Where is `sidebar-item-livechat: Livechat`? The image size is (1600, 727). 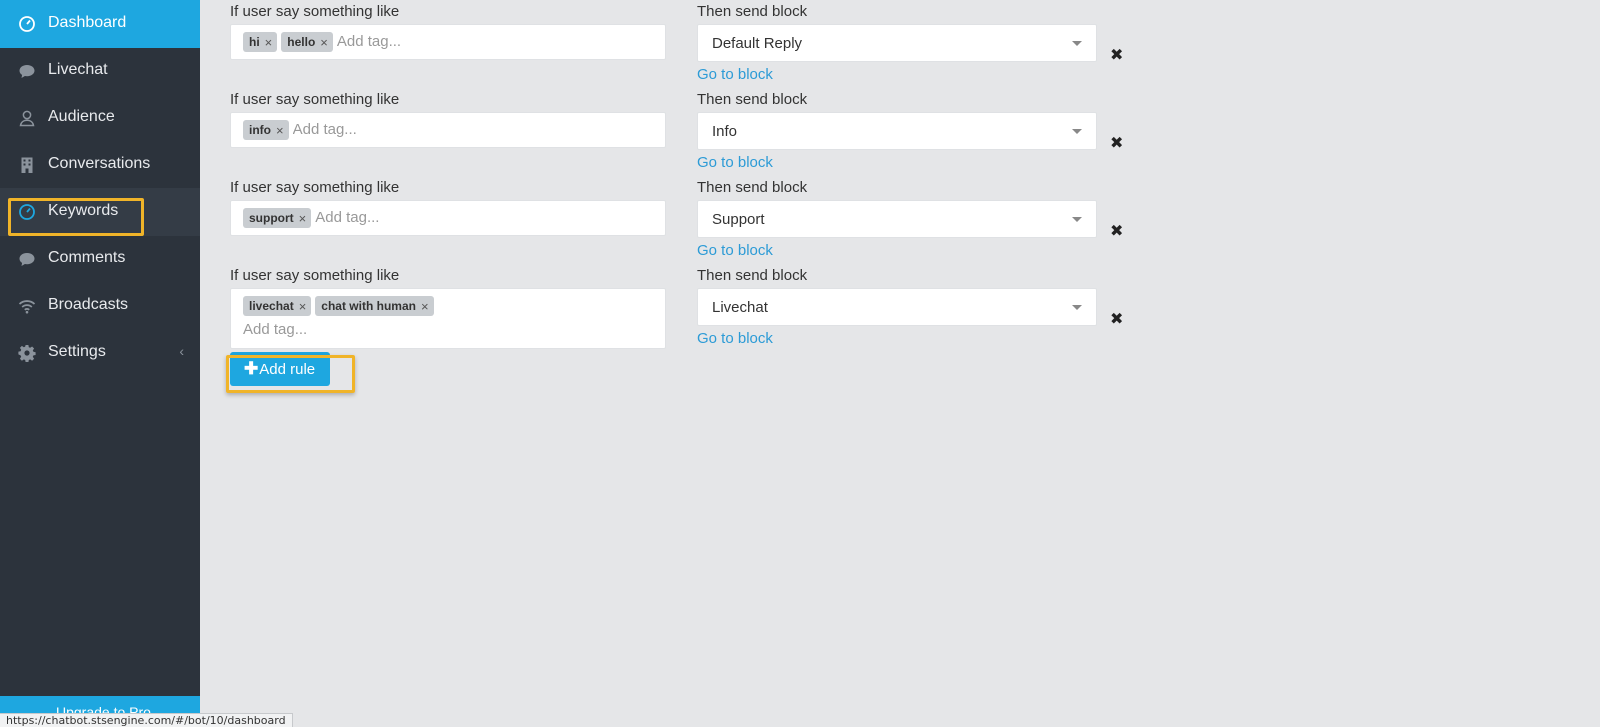 sidebar-item-livechat: Livechat is located at coordinates (100, 71).